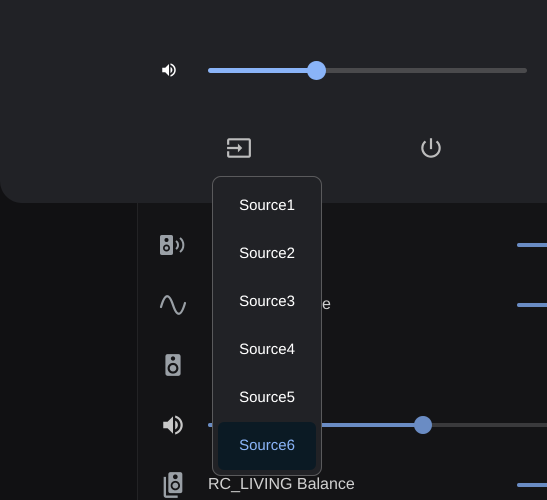 The image size is (547, 500). What do you see at coordinates (267, 302) in the screenshot?
I see `menu-item: Source3` at bounding box center [267, 302].